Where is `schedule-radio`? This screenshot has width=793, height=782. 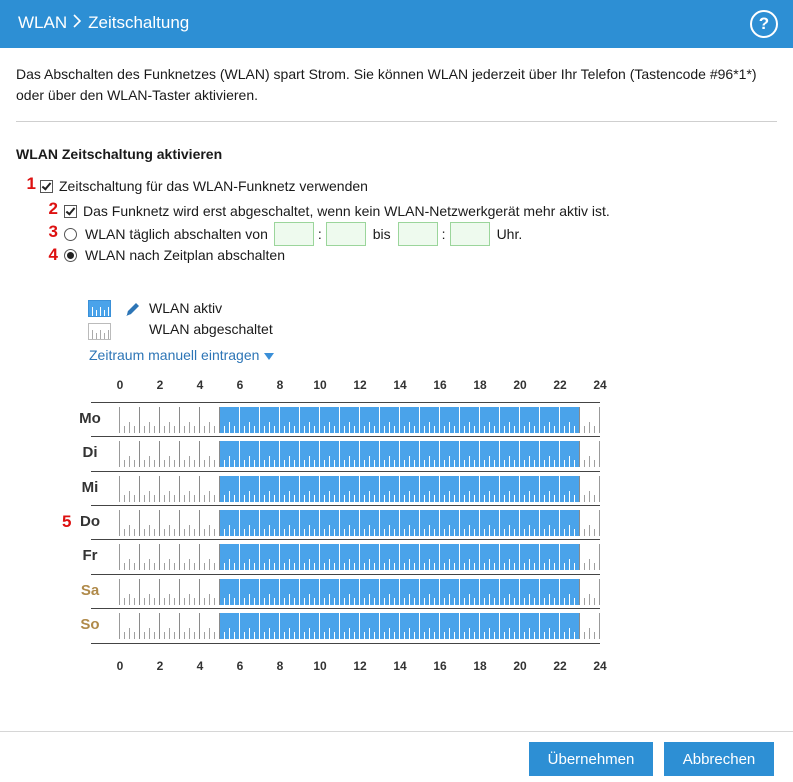 schedule-radio is located at coordinates (70, 255).